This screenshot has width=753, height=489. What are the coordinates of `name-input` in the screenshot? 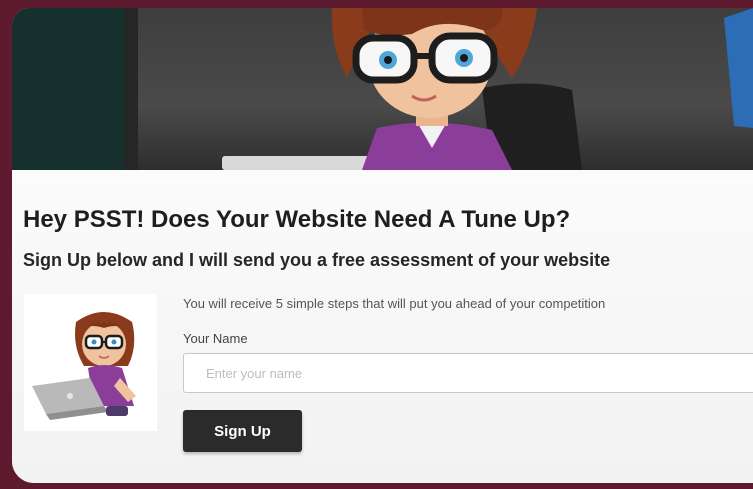 It's located at (468, 373).